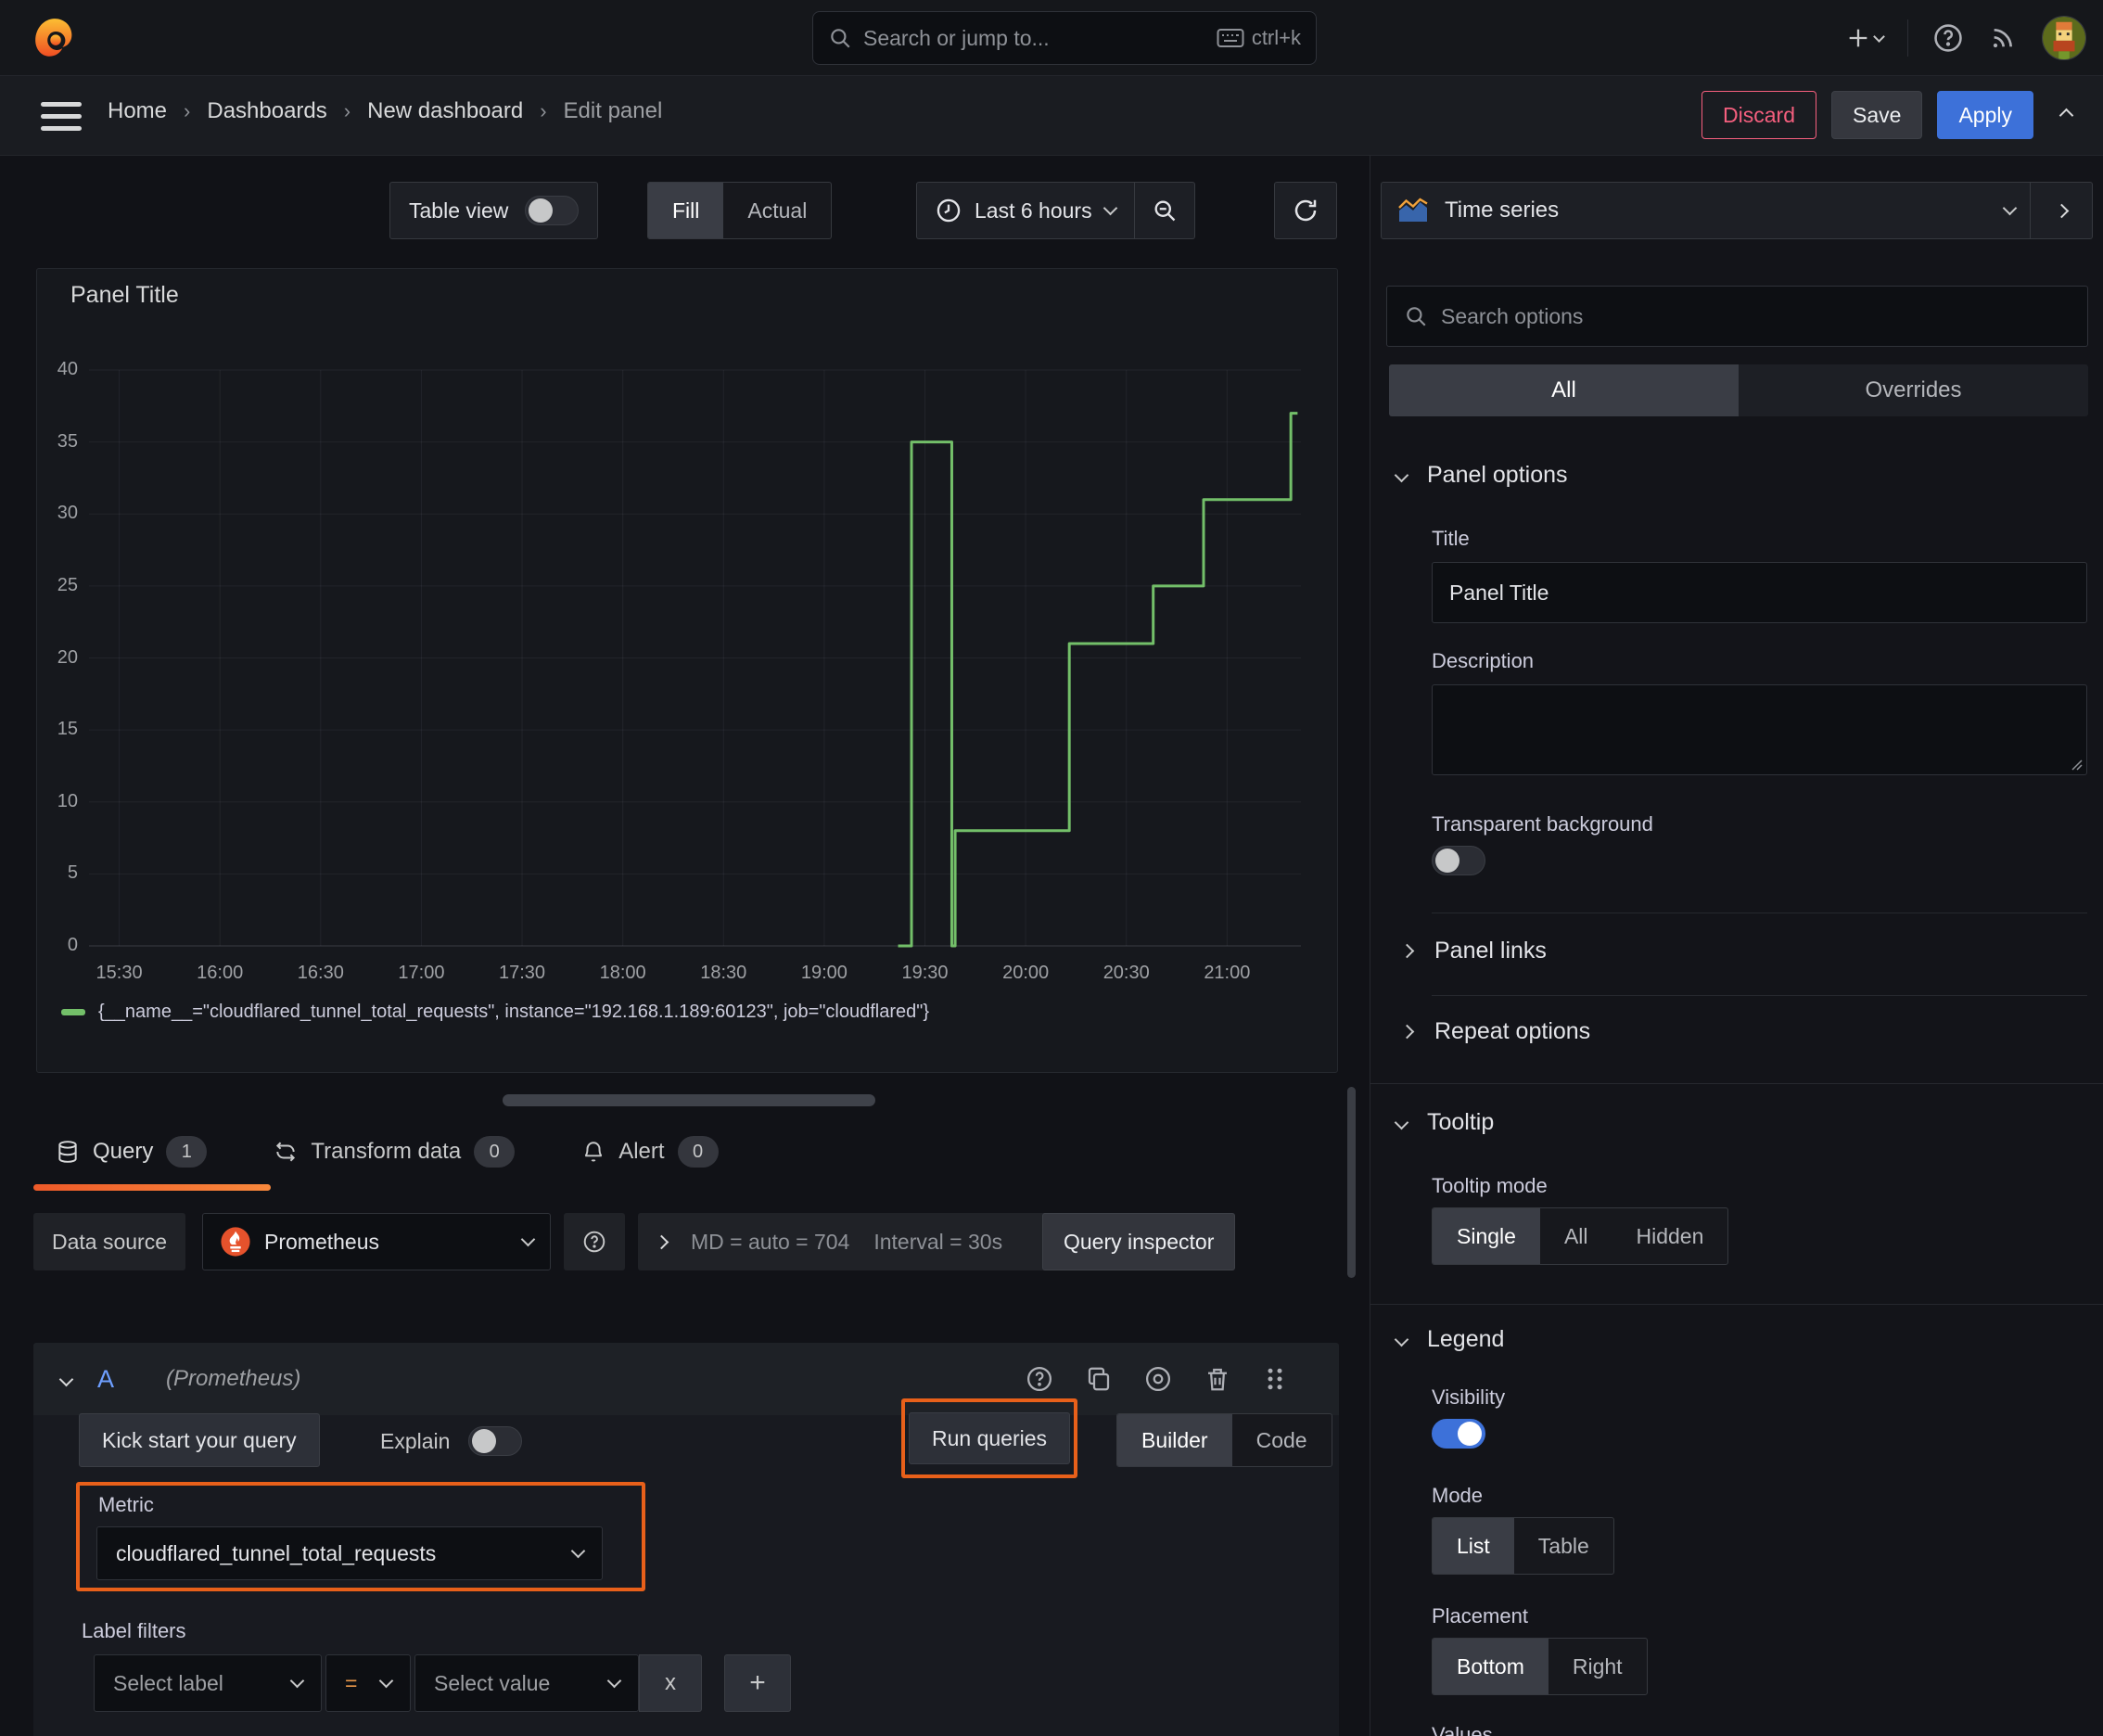  I want to click on pane-resize-handle, so click(689, 1100).